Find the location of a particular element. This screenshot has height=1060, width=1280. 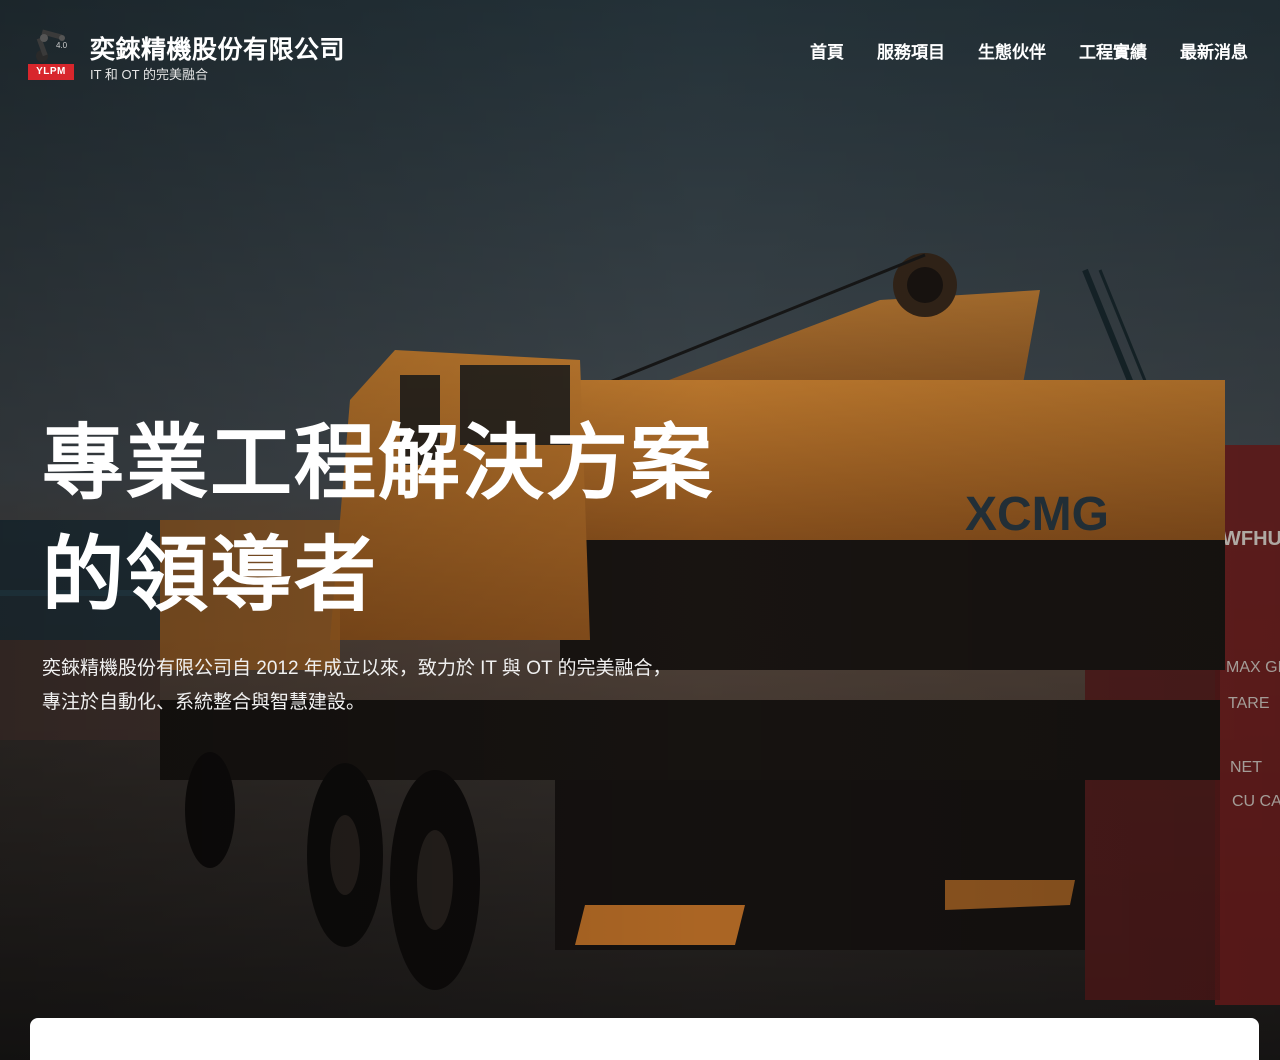

company-name: 奕錸精機股份有限公司 is located at coordinates (217, 48).